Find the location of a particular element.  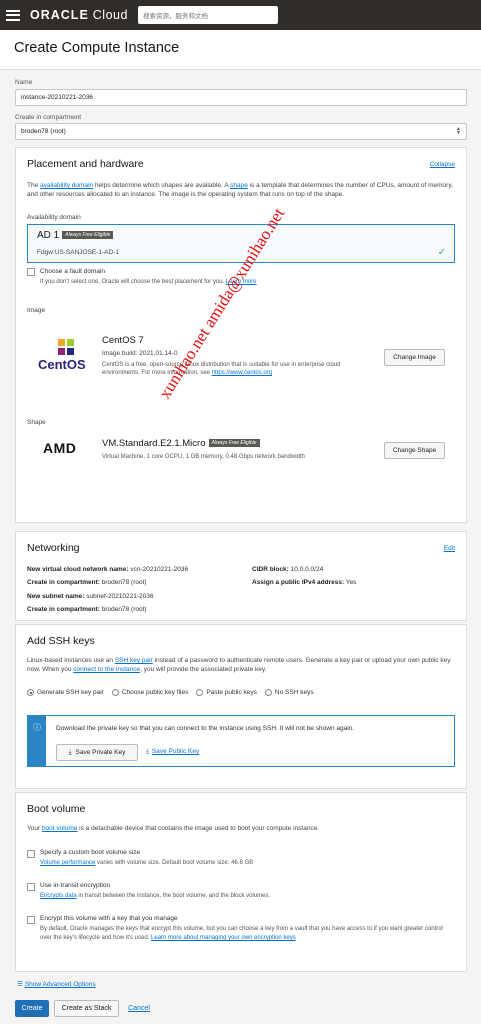

radio-generate-key-pair: Generate SSH key pair is located at coordinates (65, 692).